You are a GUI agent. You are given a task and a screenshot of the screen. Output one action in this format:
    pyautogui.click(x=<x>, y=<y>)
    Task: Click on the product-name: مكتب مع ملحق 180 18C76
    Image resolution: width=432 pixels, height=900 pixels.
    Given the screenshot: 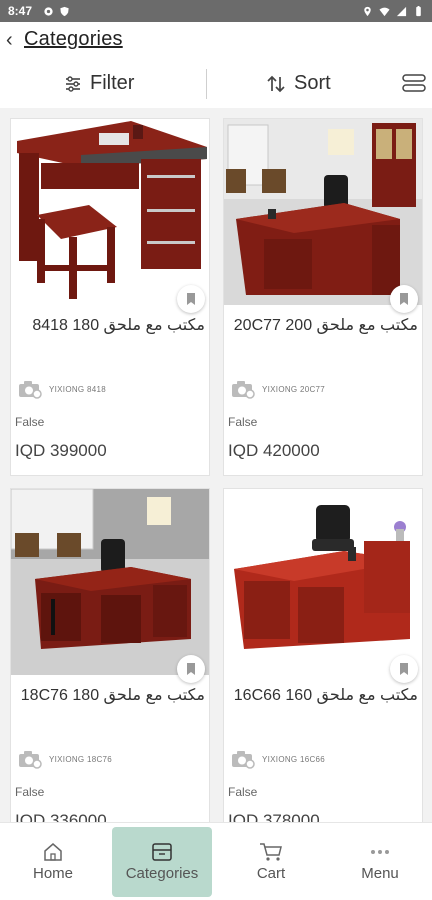 What is the action you would take?
    pyautogui.click(x=112, y=695)
    